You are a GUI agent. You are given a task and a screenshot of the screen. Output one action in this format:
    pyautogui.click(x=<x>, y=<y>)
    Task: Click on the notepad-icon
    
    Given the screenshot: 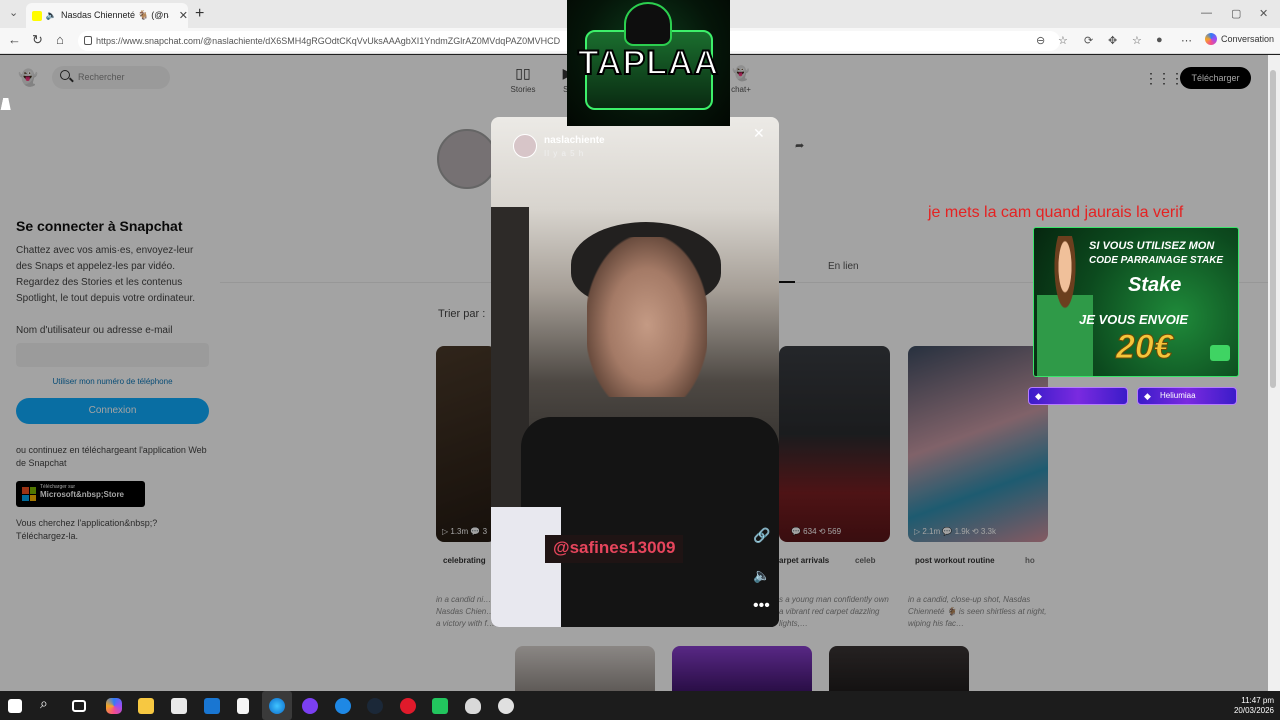 What is the action you would take?
    pyautogui.click(x=243, y=706)
    